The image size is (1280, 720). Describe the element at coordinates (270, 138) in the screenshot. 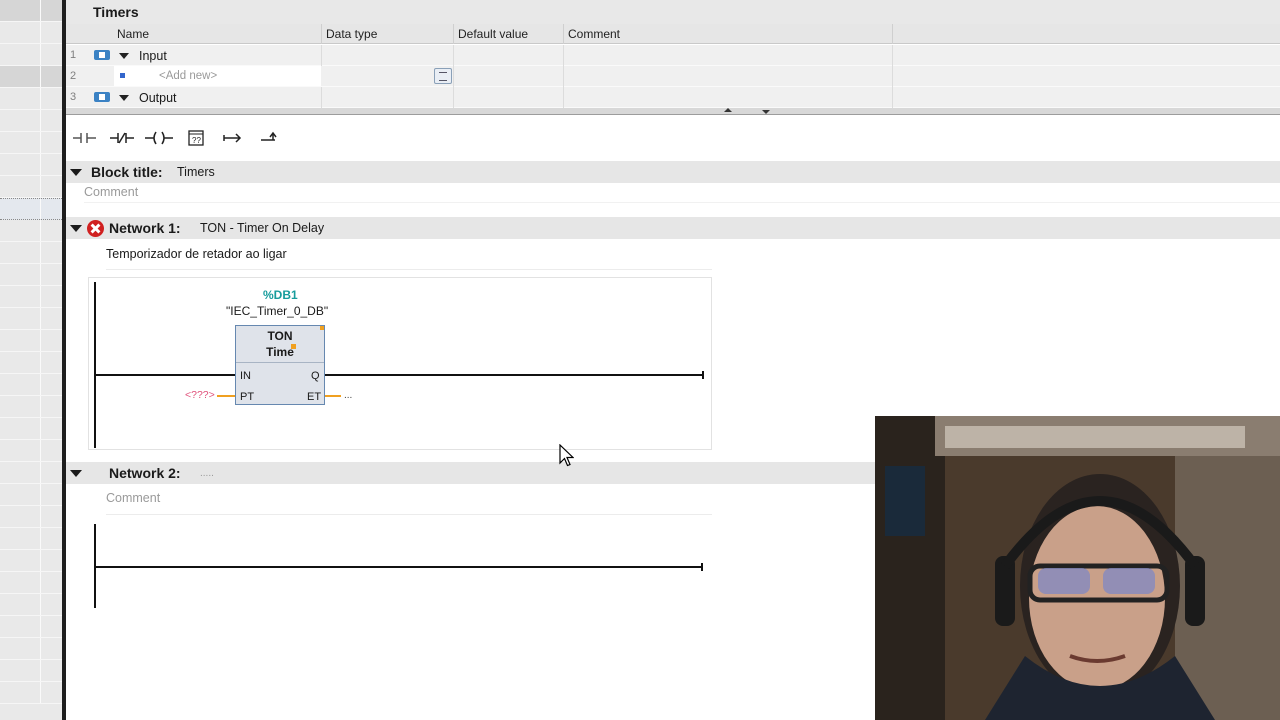

I see `close-branch-icon` at that location.